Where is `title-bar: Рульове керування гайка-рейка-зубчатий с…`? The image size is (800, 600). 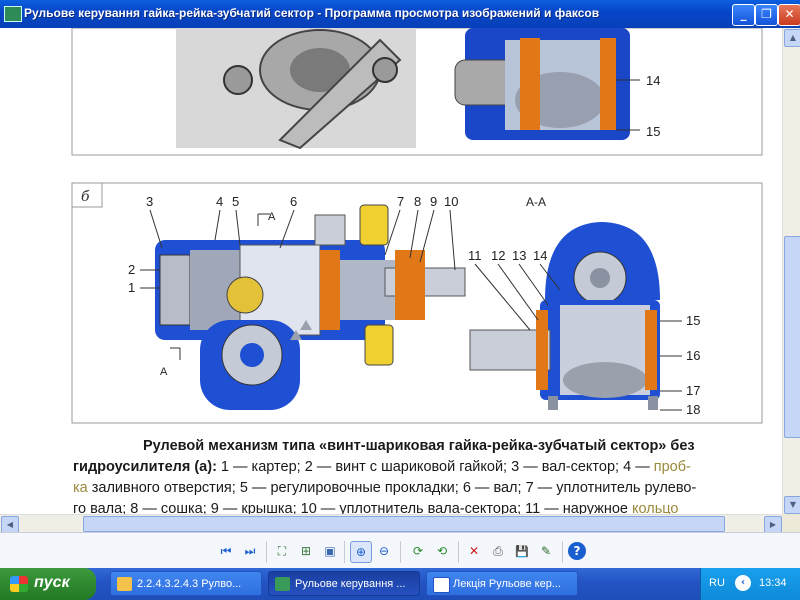 title-bar: Рульове керування гайка-рейка-зубчатий с… is located at coordinates (400, 14).